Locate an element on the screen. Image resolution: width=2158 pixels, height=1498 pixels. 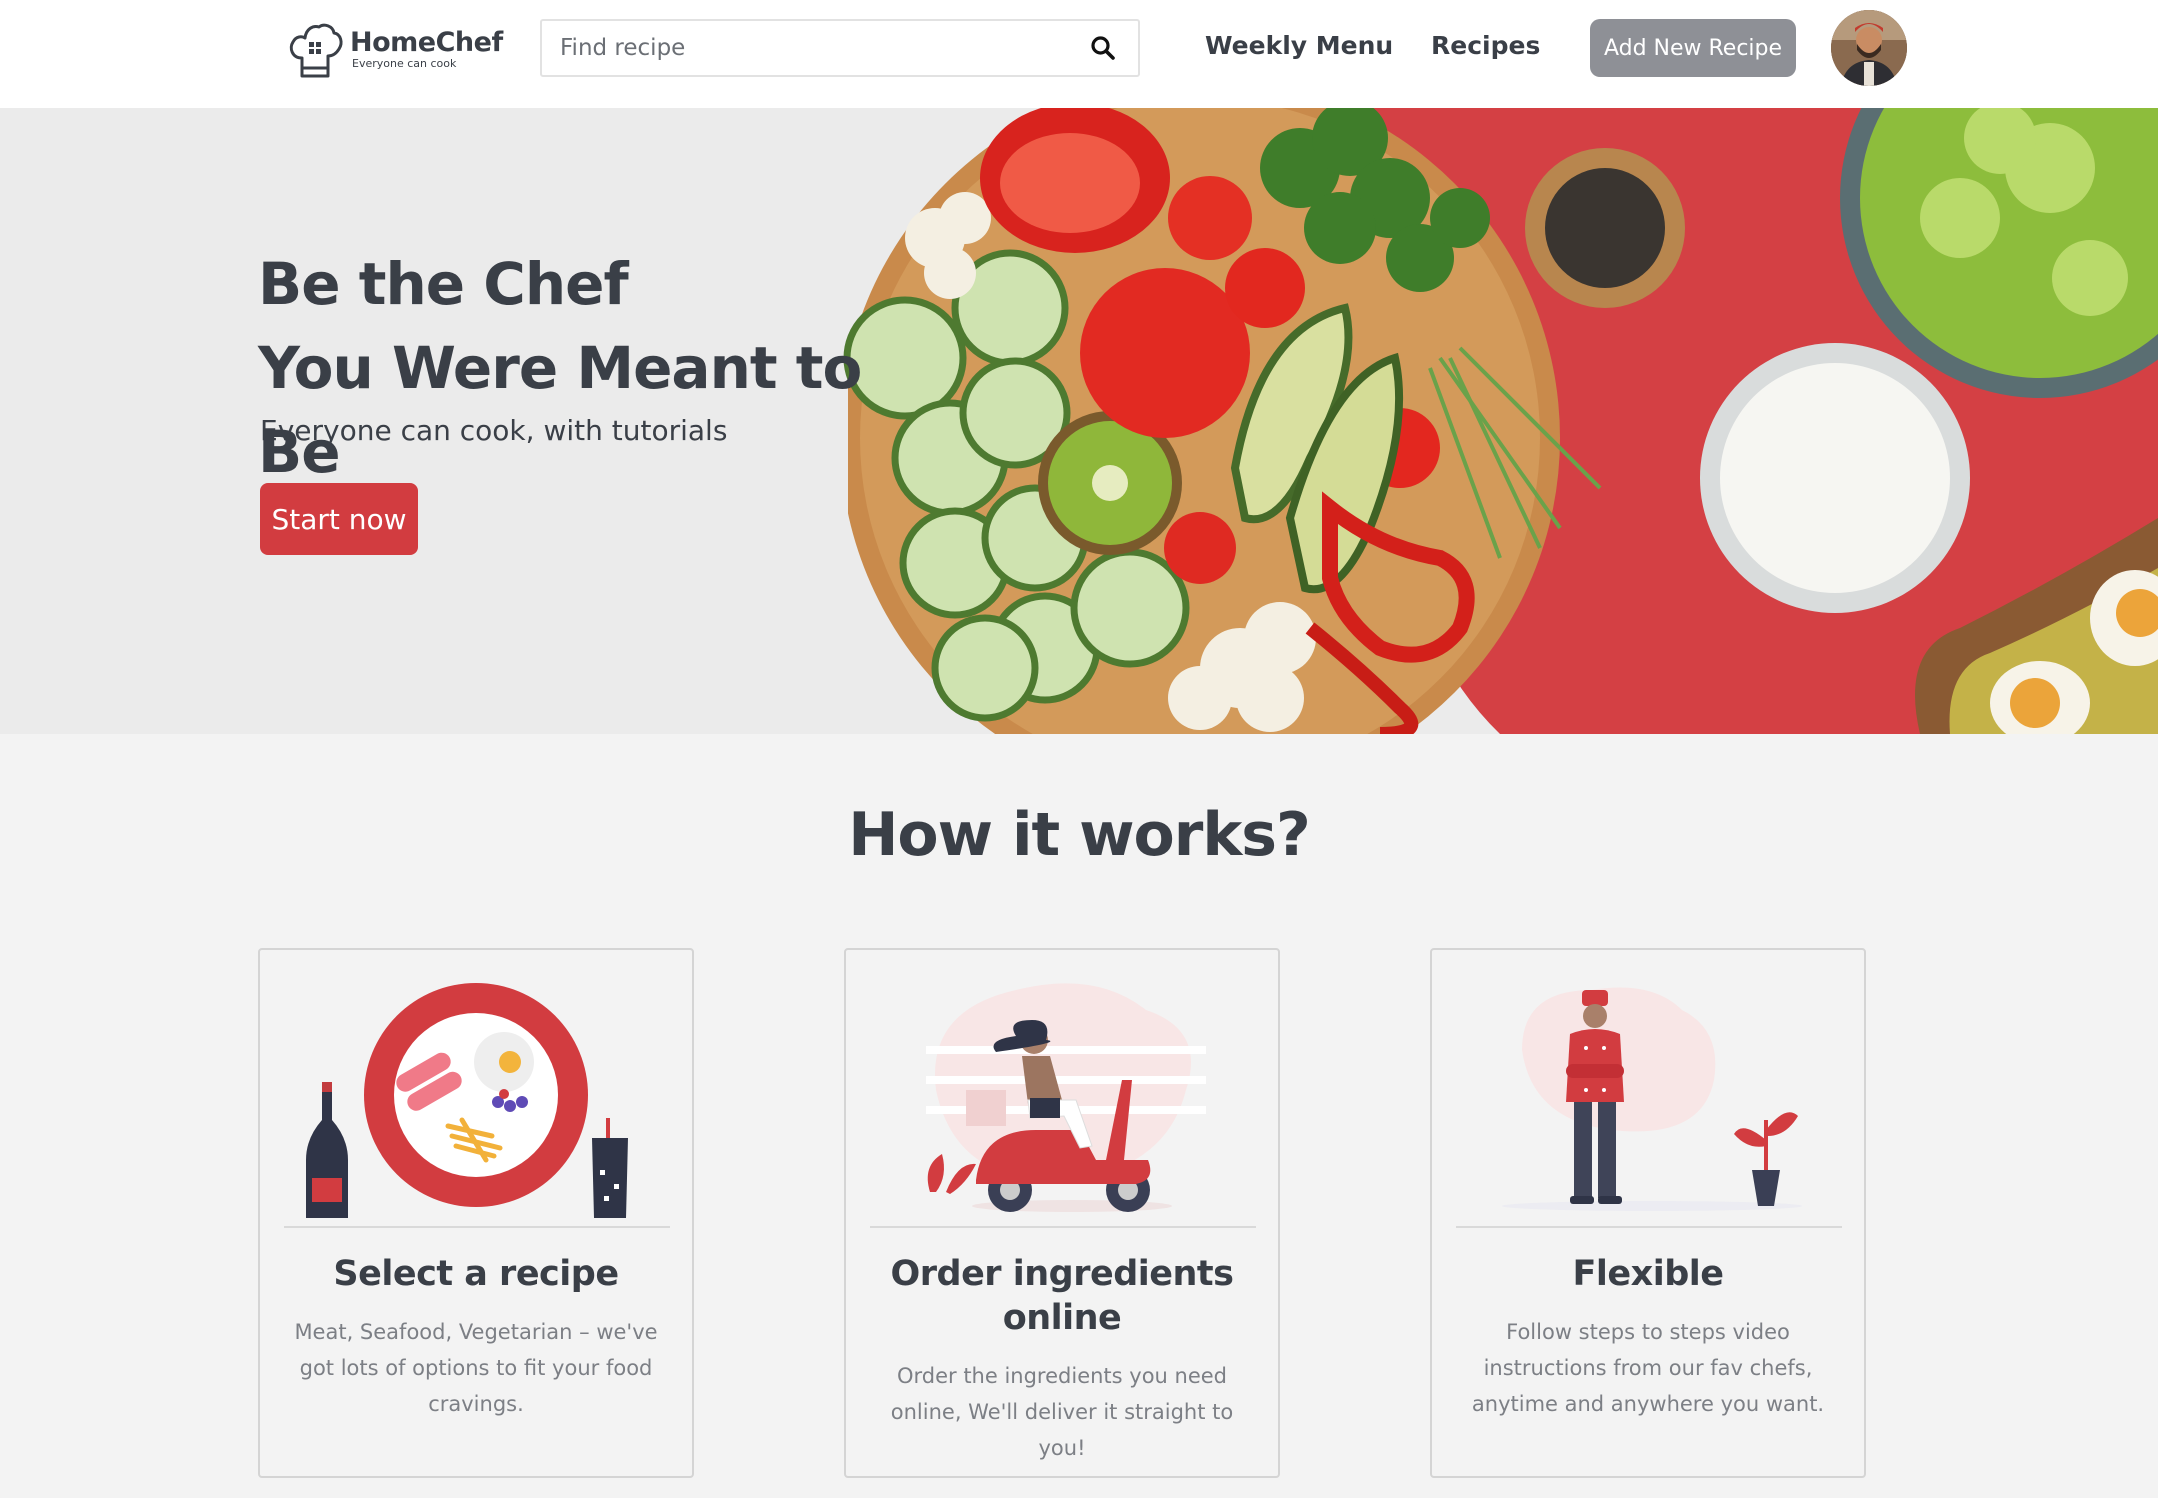
add-new-recipe-button: Add New Recipe is located at coordinates (1693, 48).